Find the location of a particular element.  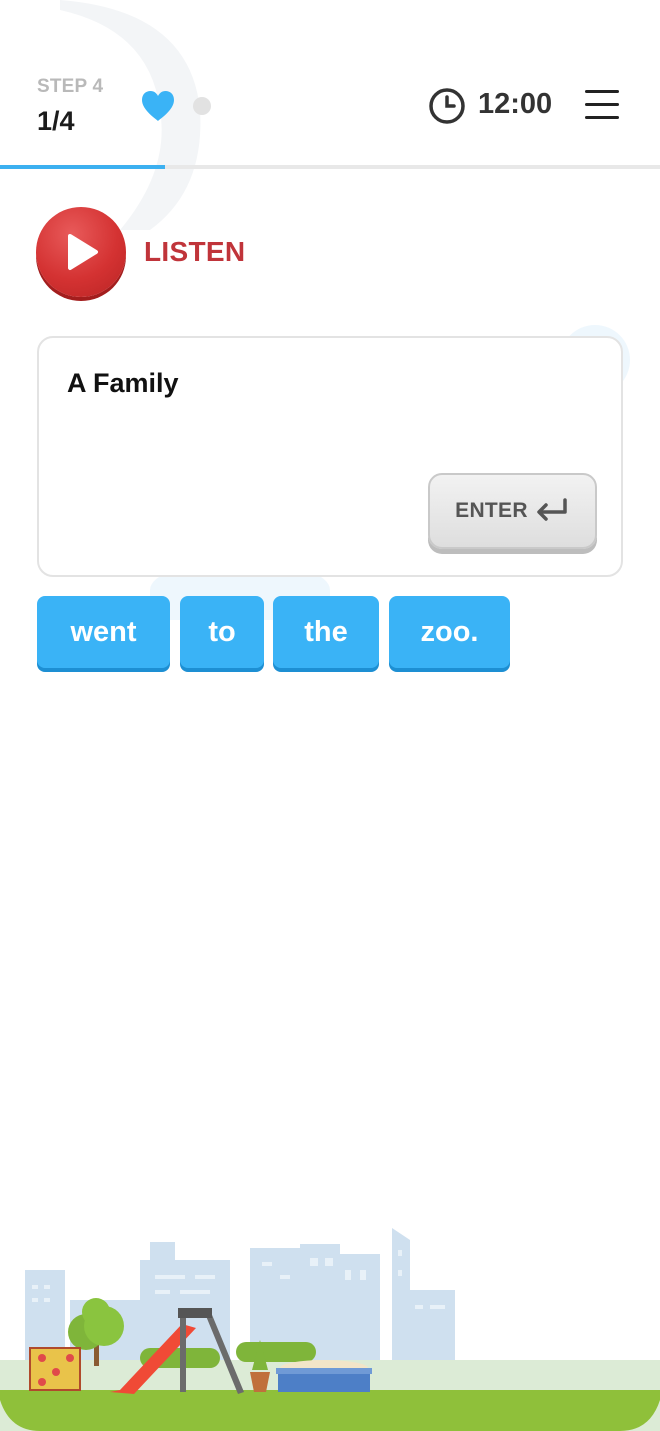

word-tile: to is located at coordinates (222, 632).